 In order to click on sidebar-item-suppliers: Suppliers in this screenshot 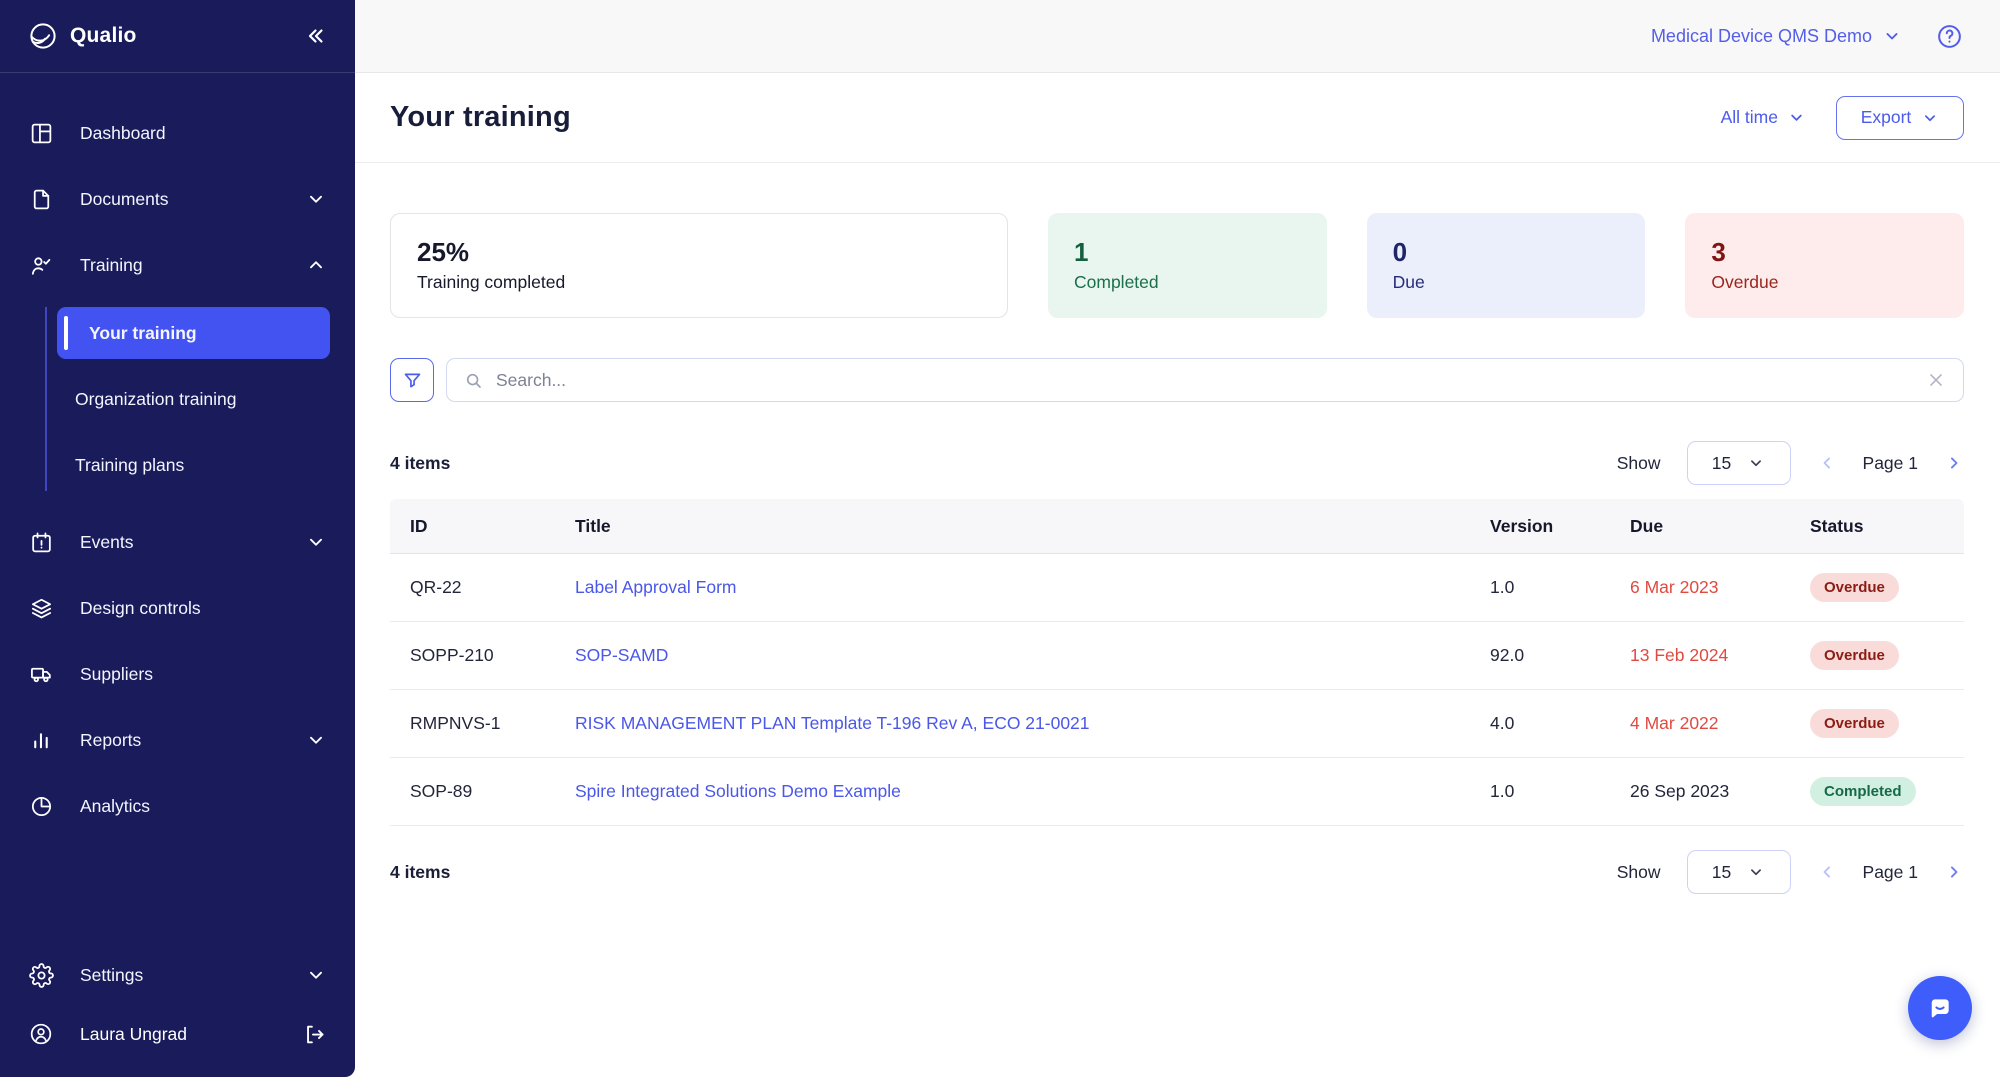, I will do `click(177, 674)`.